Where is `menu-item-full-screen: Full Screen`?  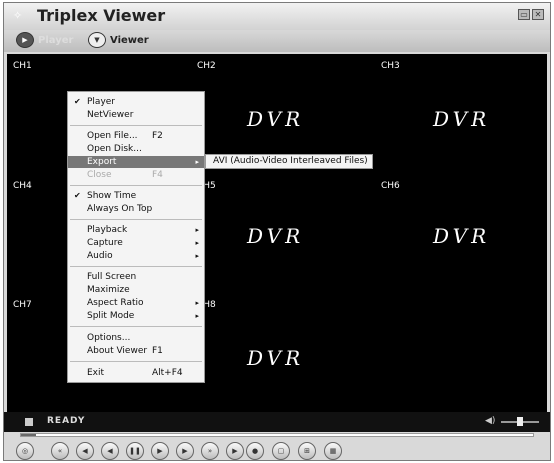
menu-item-full-screen: Full Screen is located at coordinates (136, 277).